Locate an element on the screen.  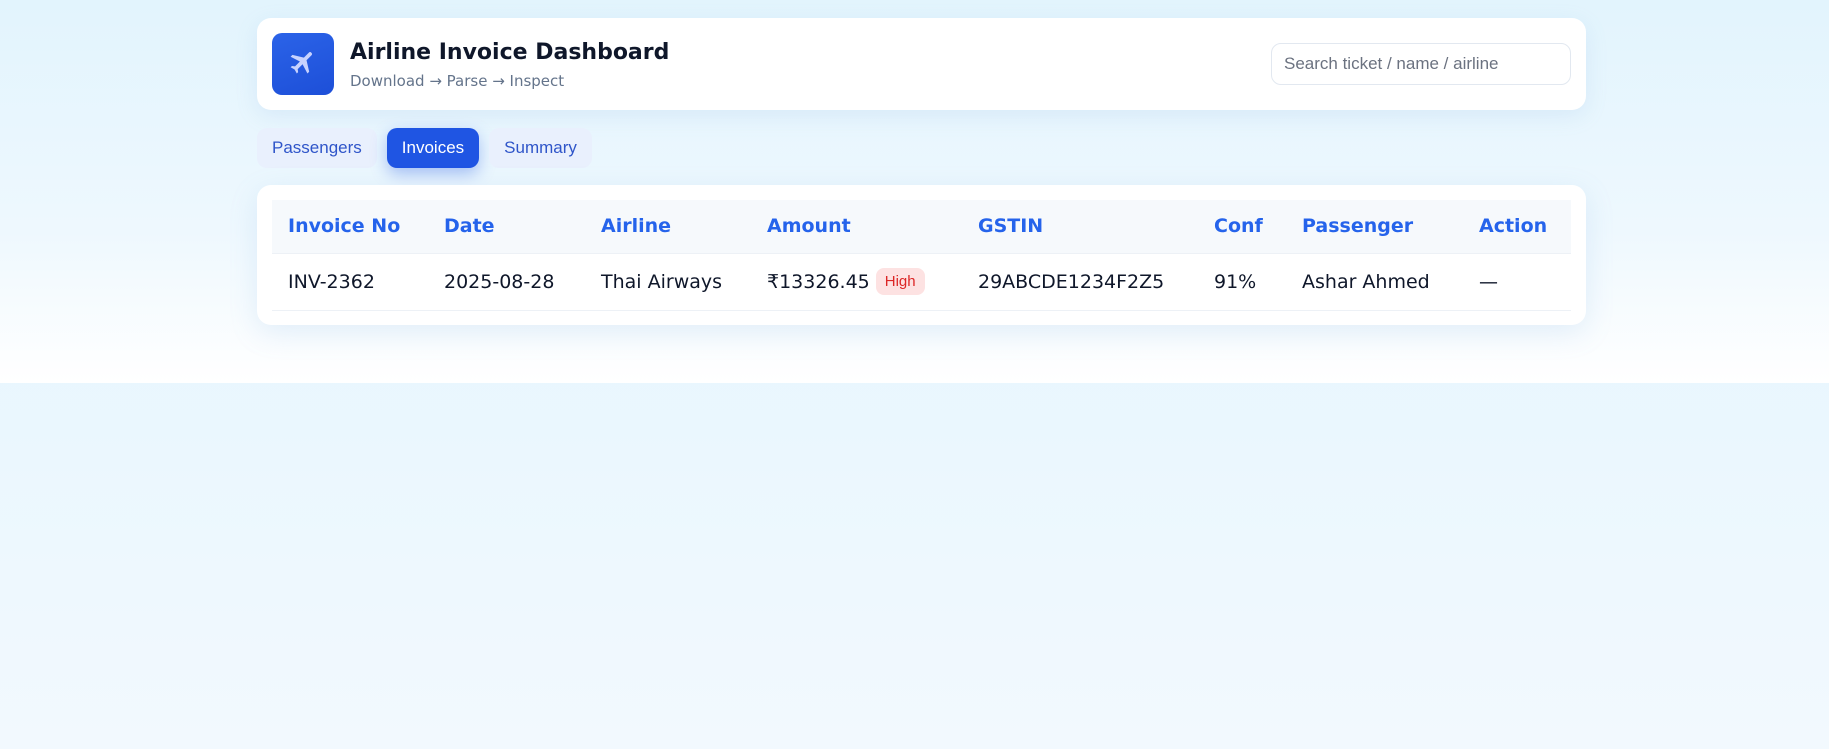
column-header-invoice-no: Invoice No is located at coordinates (350, 227).